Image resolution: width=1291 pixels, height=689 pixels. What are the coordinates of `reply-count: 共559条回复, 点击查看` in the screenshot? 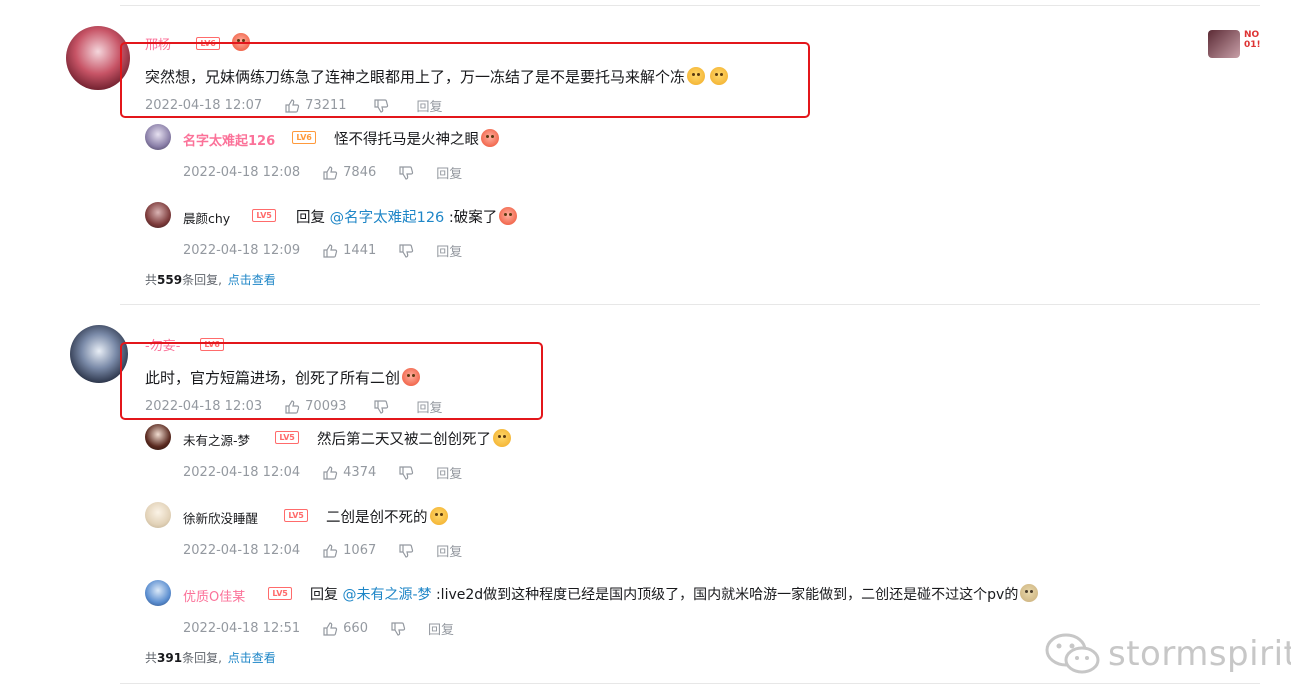 It's located at (210, 279).